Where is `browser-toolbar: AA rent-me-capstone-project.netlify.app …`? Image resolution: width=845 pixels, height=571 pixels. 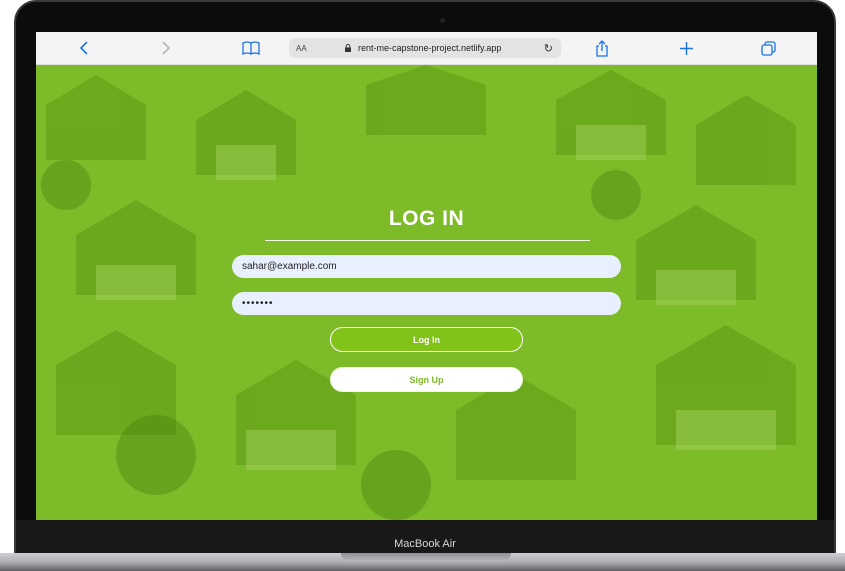 browser-toolbar: AA rent-me-capstone-project.netlify.app … is located at coordinates (426, 48).